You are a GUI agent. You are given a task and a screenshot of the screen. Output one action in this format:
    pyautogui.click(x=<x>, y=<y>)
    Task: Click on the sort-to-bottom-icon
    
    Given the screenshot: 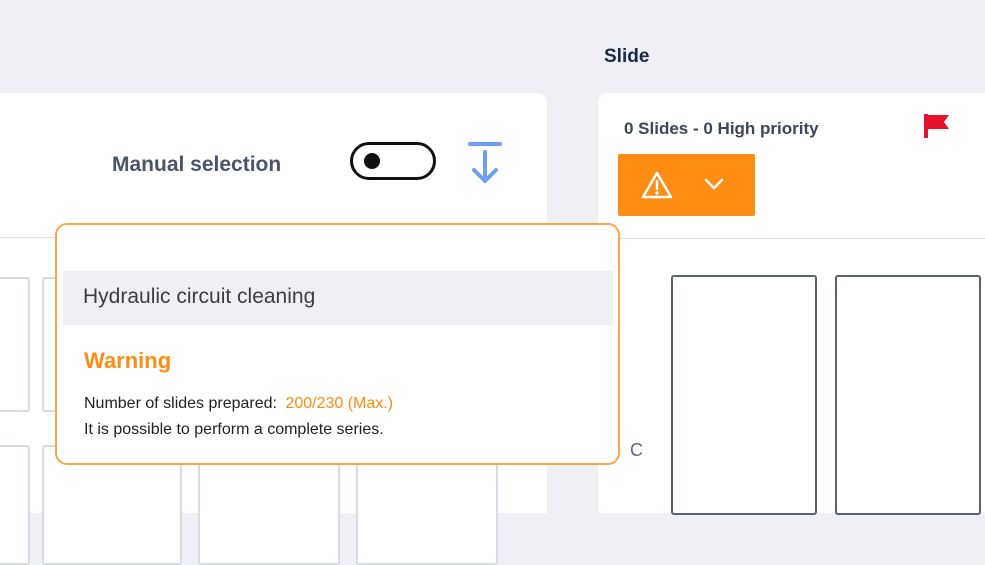 What is the action you would take?
    pyautogui.click(x=485, y=163)
    